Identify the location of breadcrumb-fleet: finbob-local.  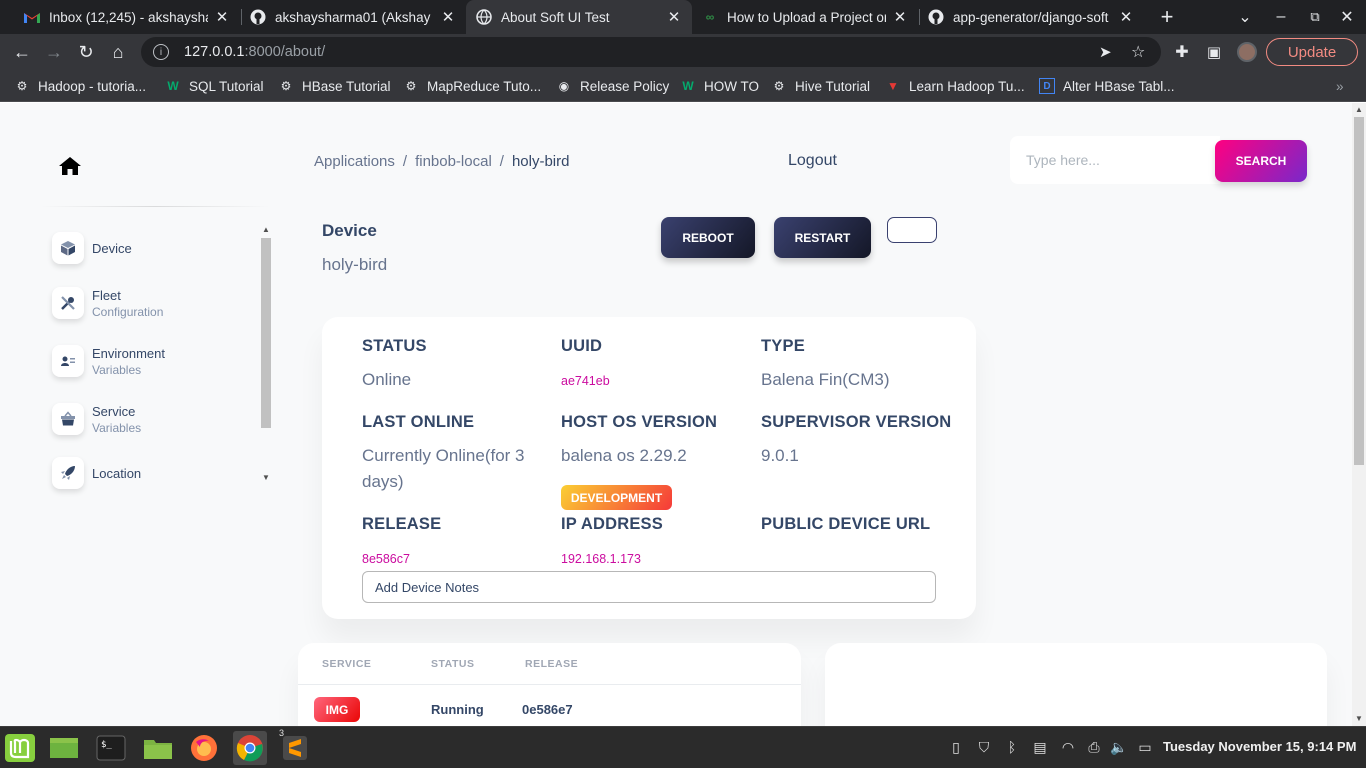
(453, 161).